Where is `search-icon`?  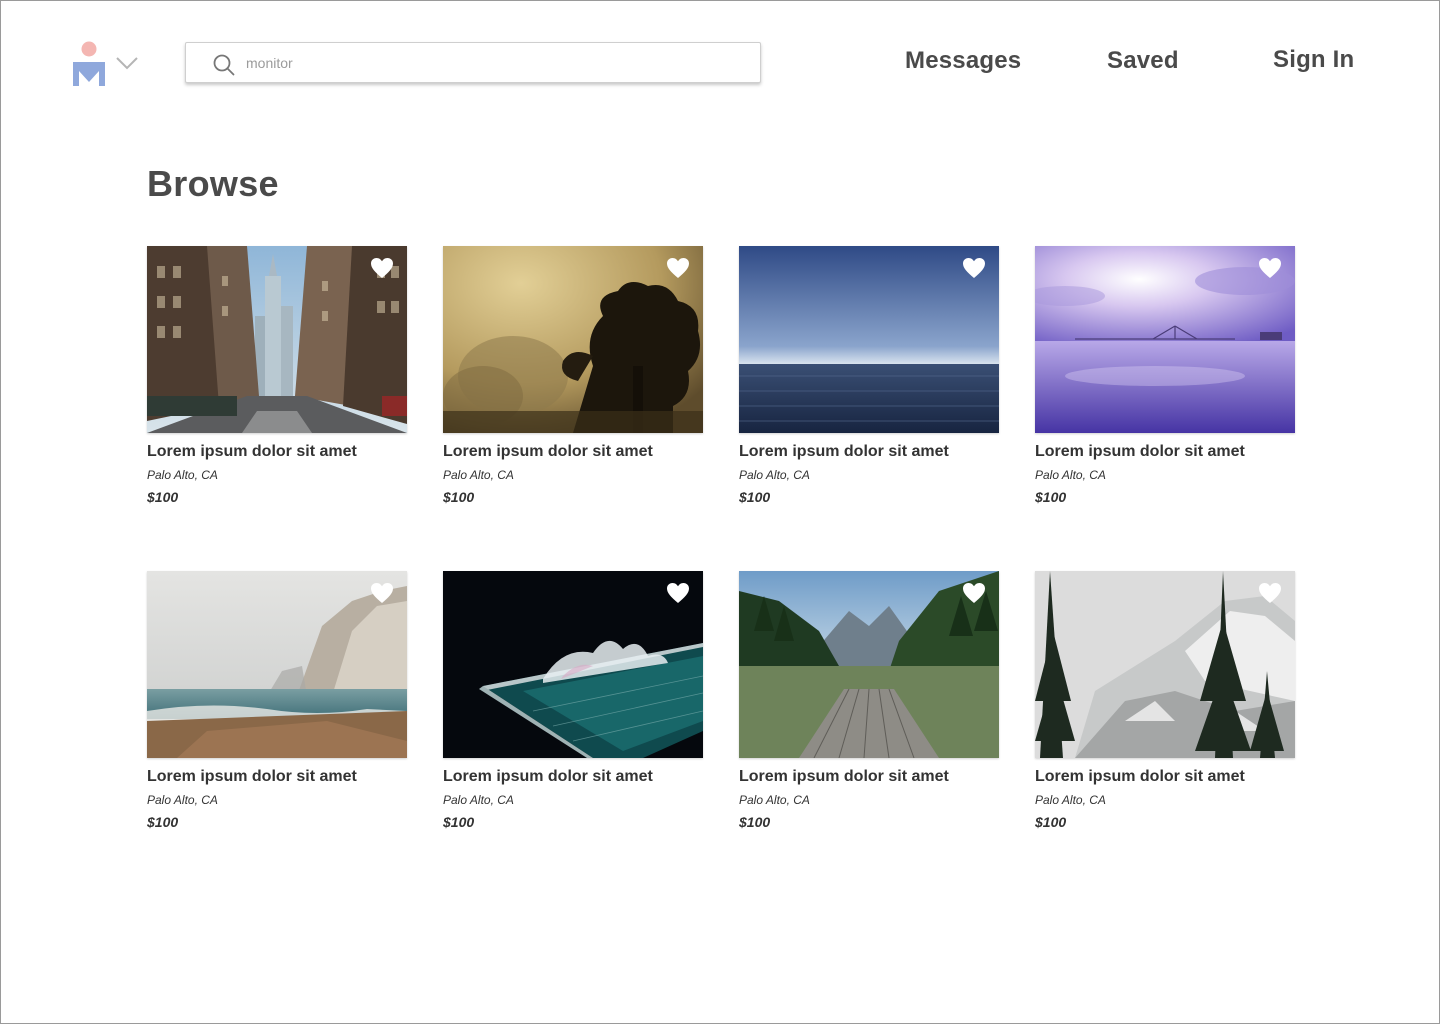
search-icon is located at coordinates (224, 65).